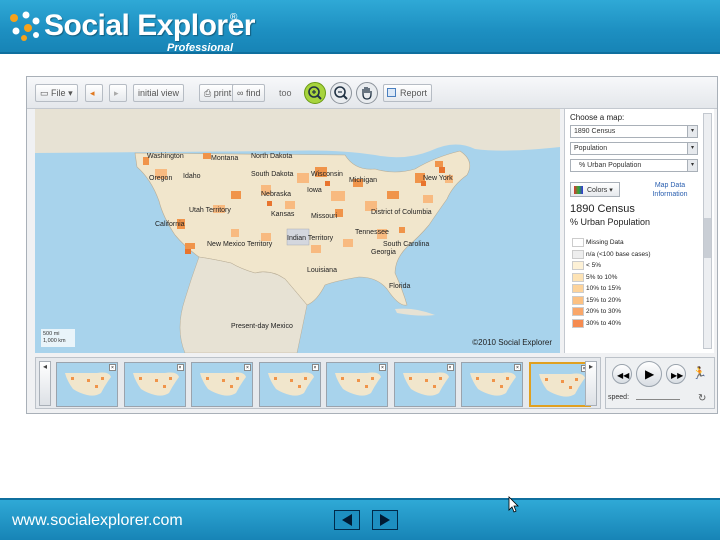 This screenshot has height=540, width=720. What do you see at coordinates (44, 93) in the screenshot?
I see `file-icon: ▭` at bounding box center [44, 93].